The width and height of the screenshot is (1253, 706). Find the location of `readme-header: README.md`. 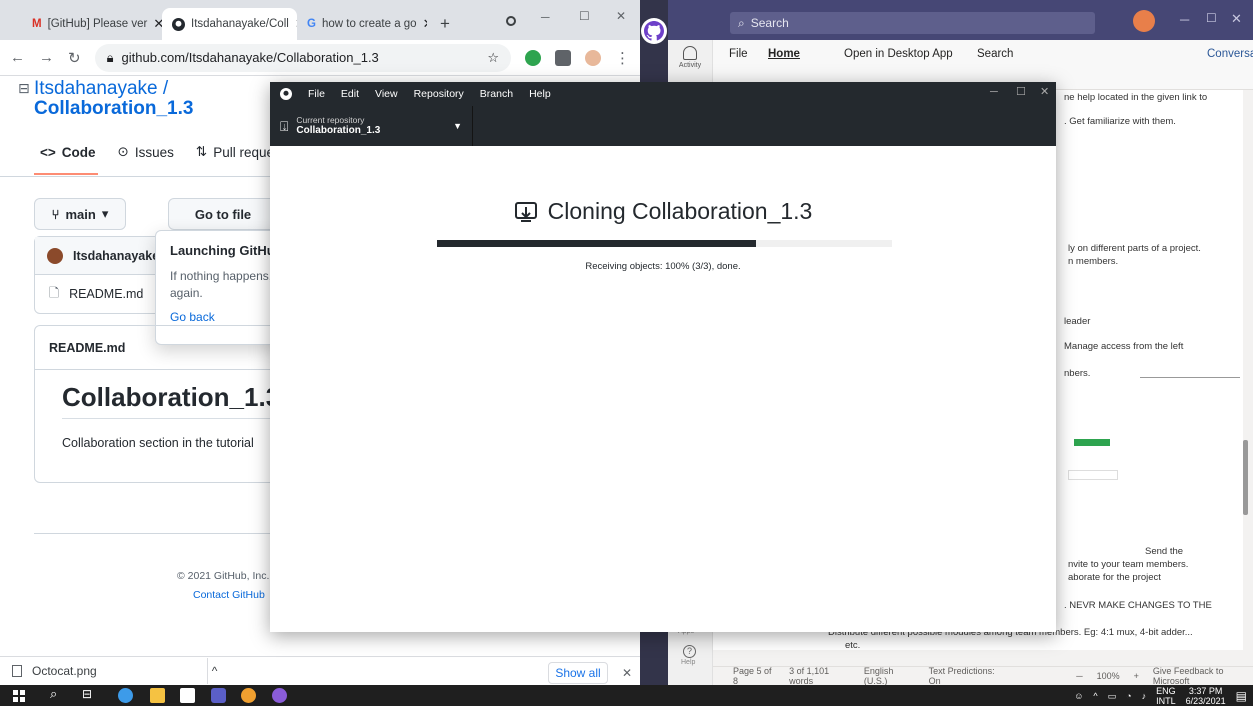

readme-header: README.md is located at coordinates (159, 348).